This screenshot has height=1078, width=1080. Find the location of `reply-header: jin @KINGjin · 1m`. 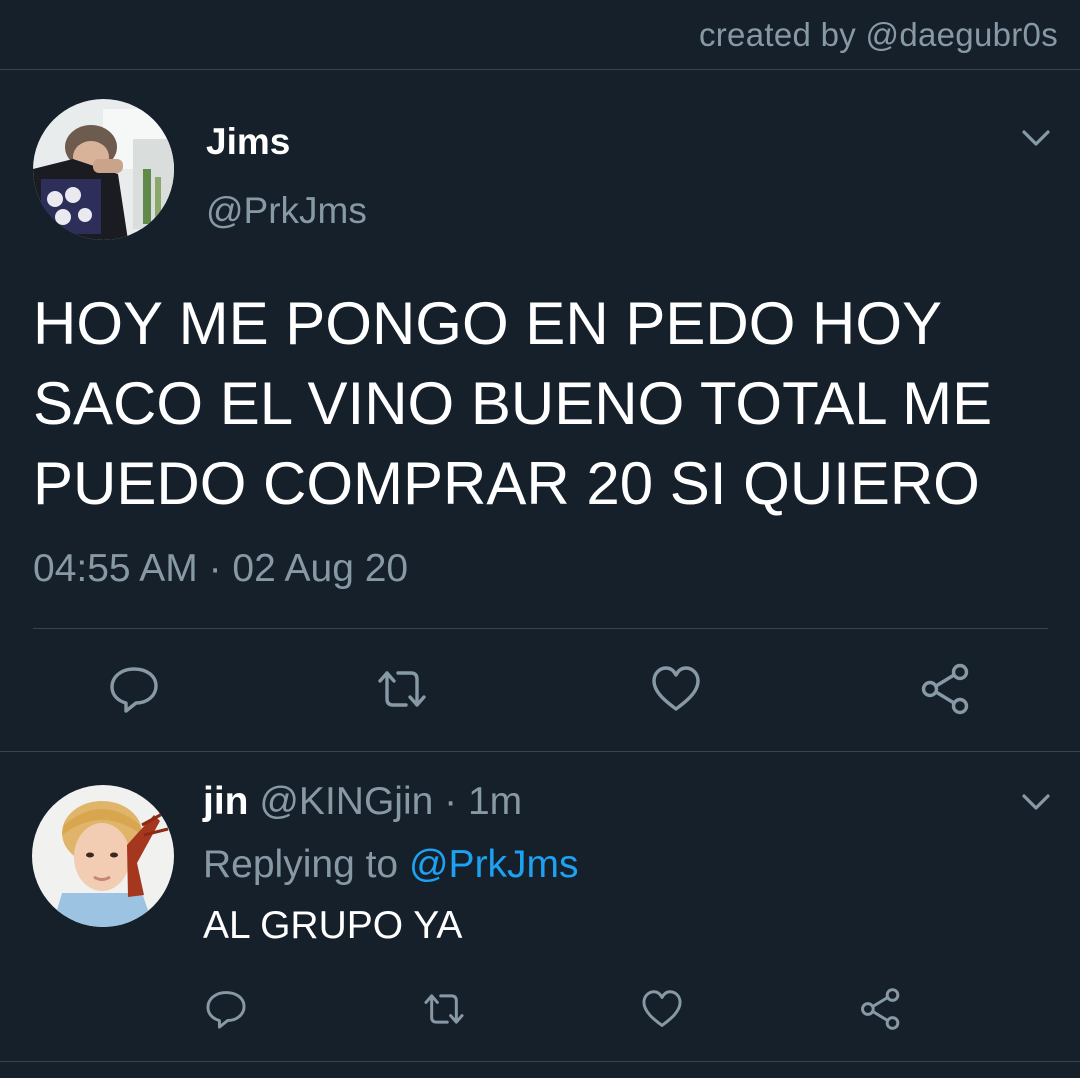

reply-header: jin @KINGjin · 1m is located at coordinates (362, 802).